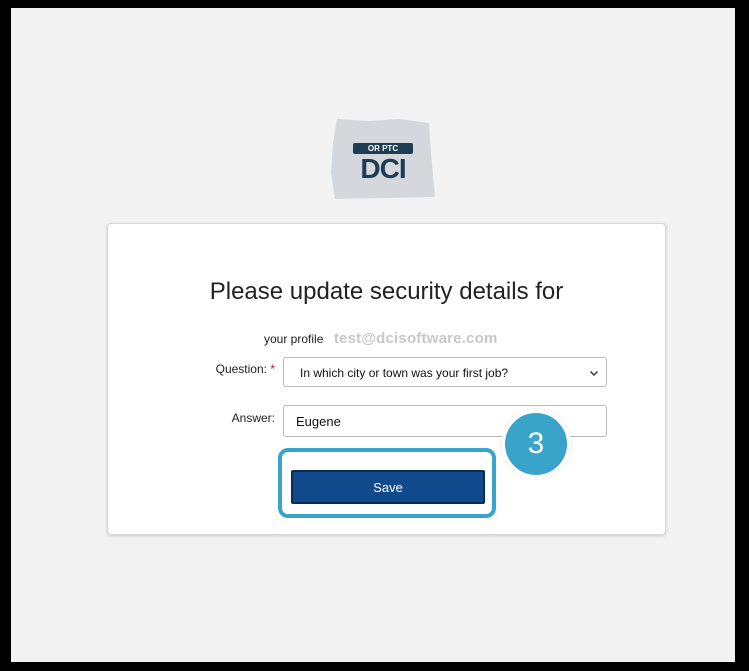 This screenshot has width=749, height=671. Describe the element at coordinates (241, 369) in the screenshot. I see `question-label-text: Question:` at that location.